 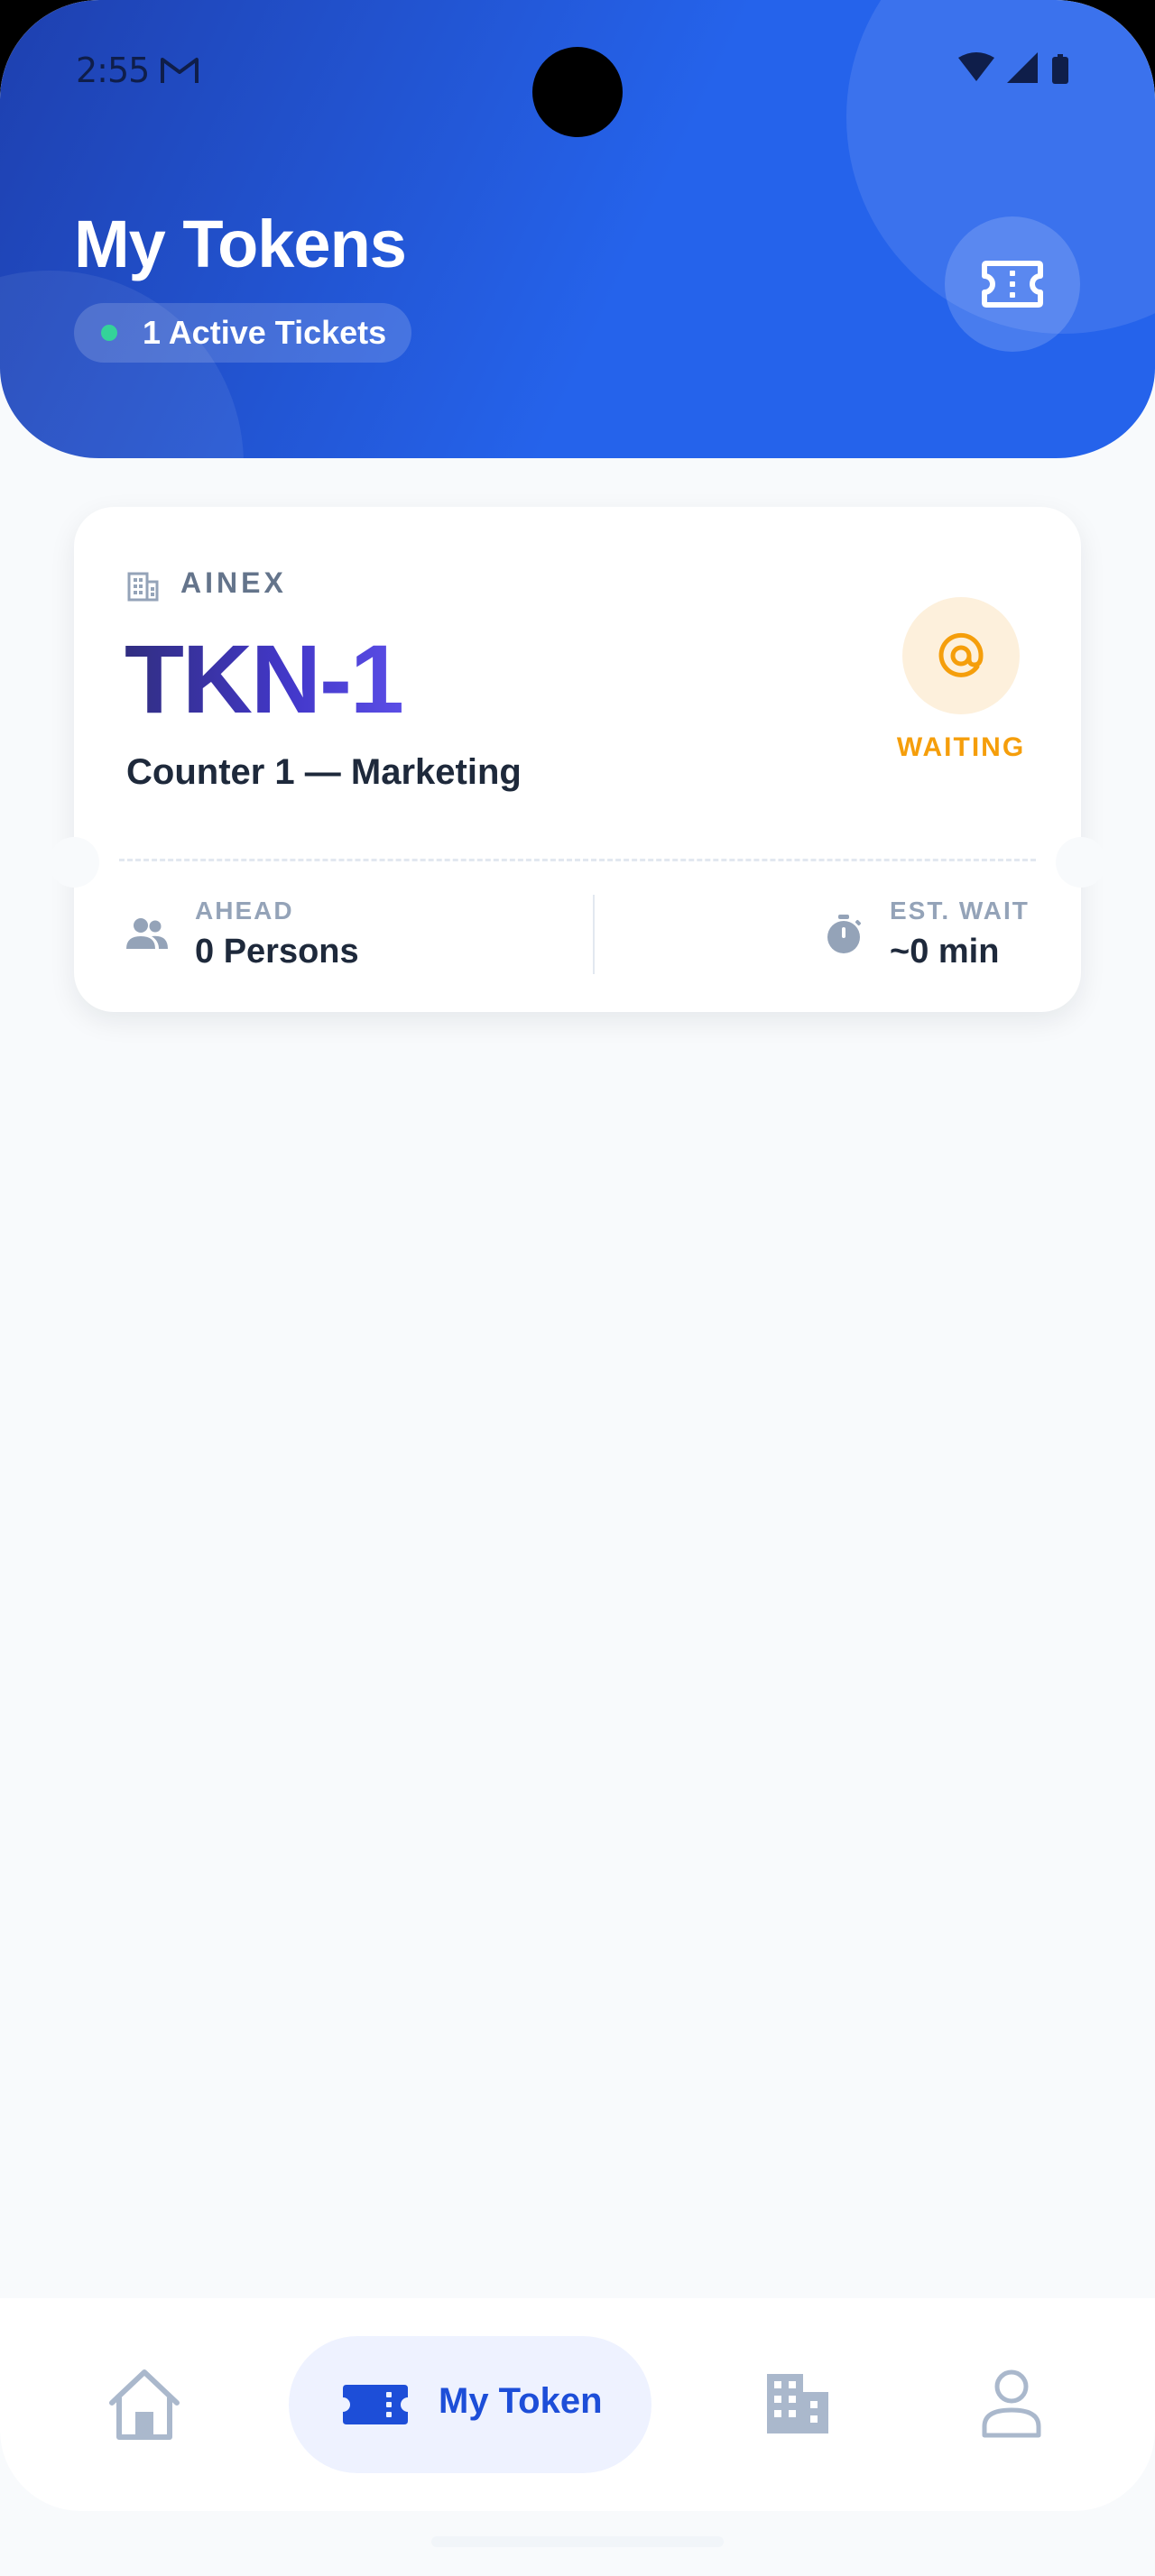 What do you see at coordinates (1022, 68) in the screenshot?
I see `signal-icon` at bounding box center [1022, 68].